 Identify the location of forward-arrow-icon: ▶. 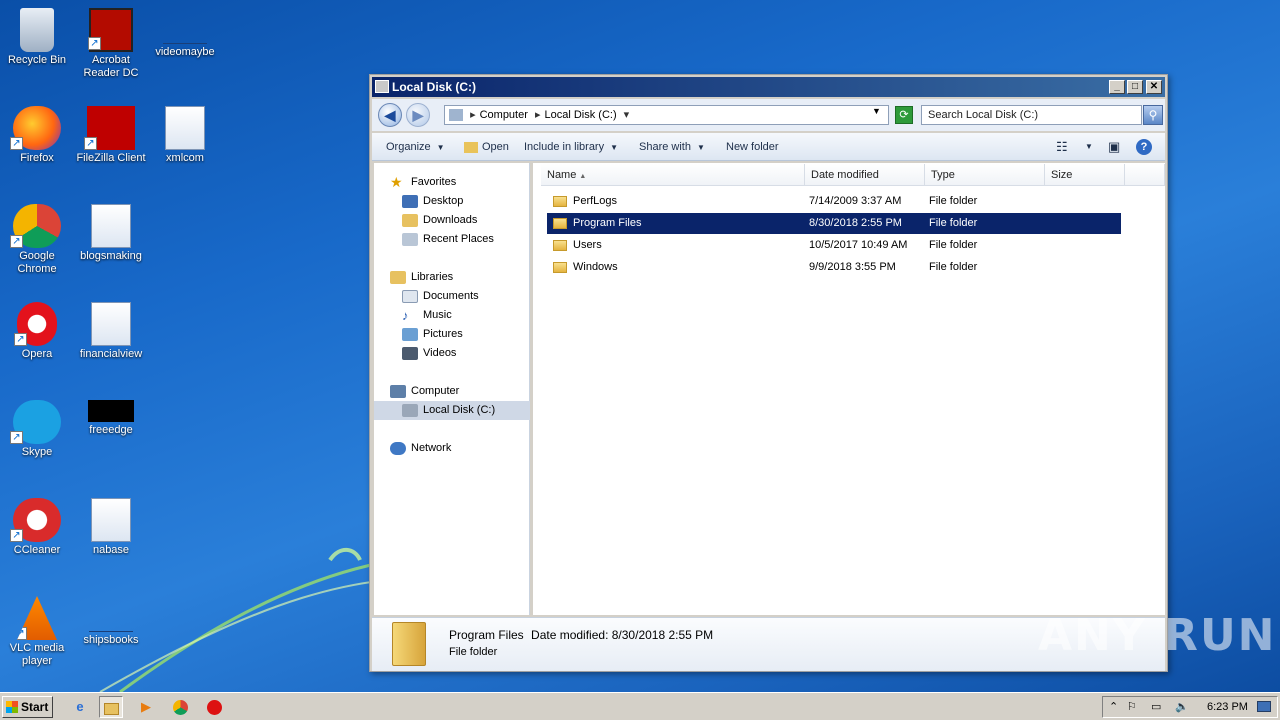
(418, 115).